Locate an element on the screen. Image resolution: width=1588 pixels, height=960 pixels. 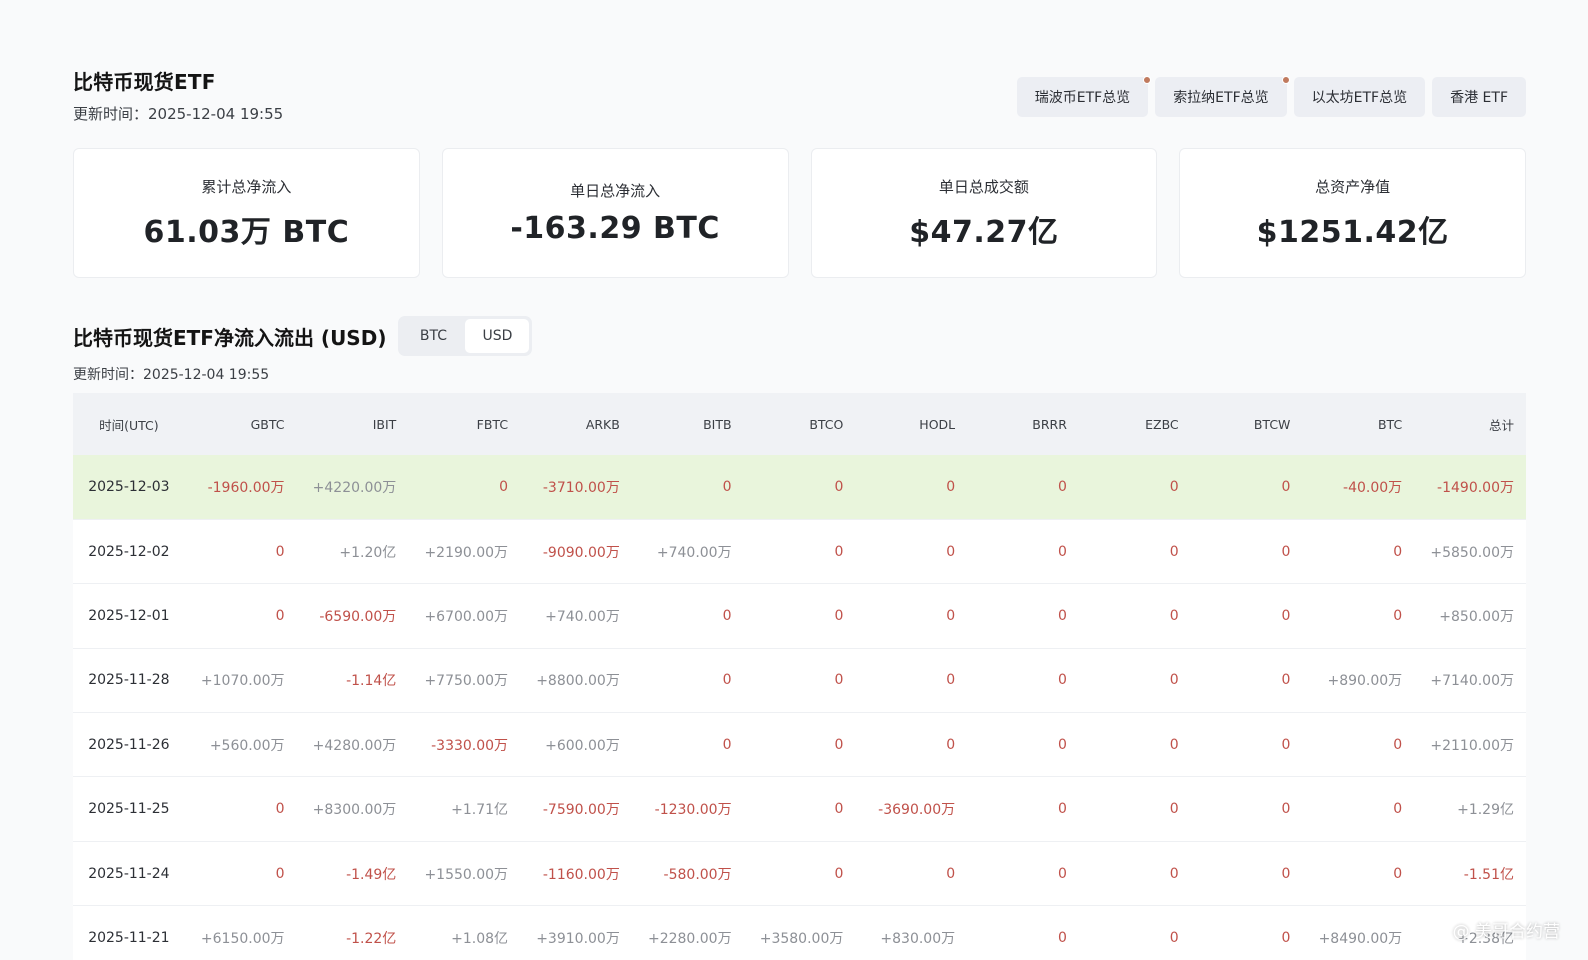
date-cell: 2025-12-02 is located at coordinates (129, 552).